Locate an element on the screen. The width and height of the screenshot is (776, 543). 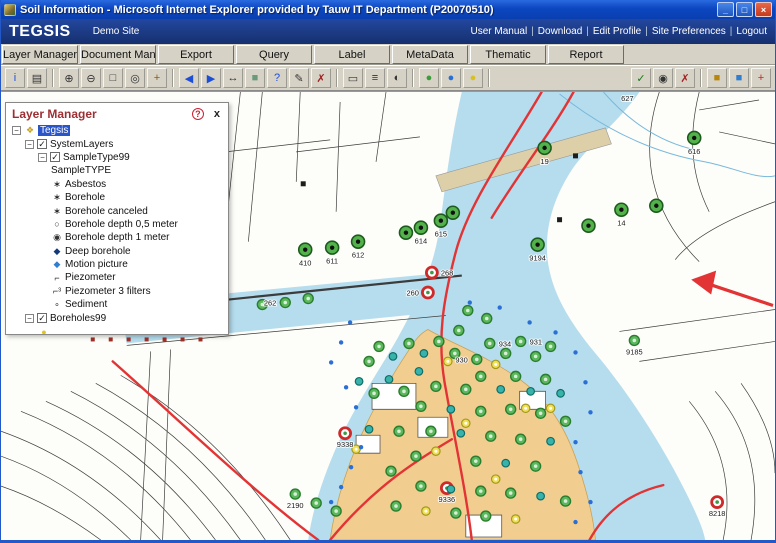
layer-tree-item-borehole: ∗ Borehole is located at coordinates (117, 197).